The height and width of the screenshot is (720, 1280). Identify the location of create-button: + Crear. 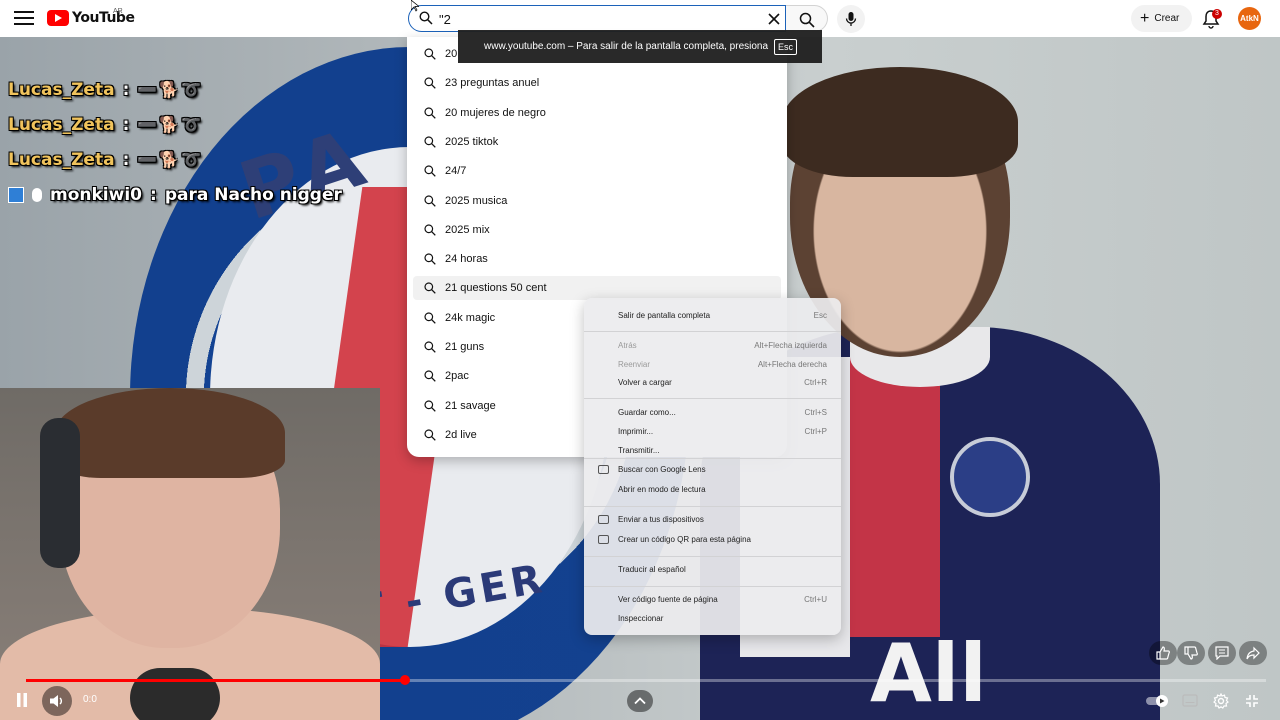
(1161, 18).